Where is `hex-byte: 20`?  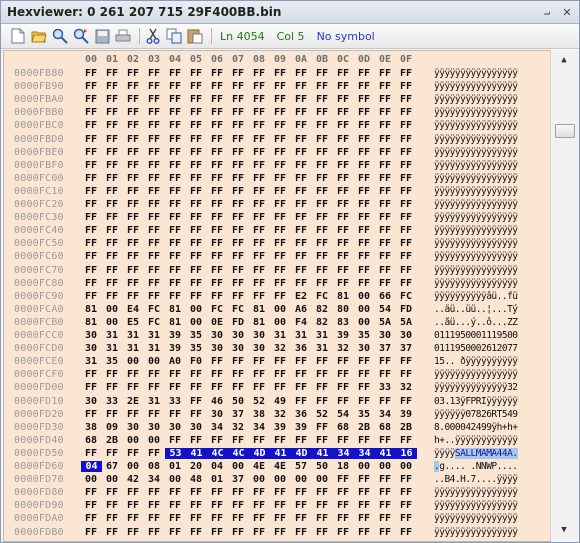 hex-byte: 20 is located at coordinates (196, 466).